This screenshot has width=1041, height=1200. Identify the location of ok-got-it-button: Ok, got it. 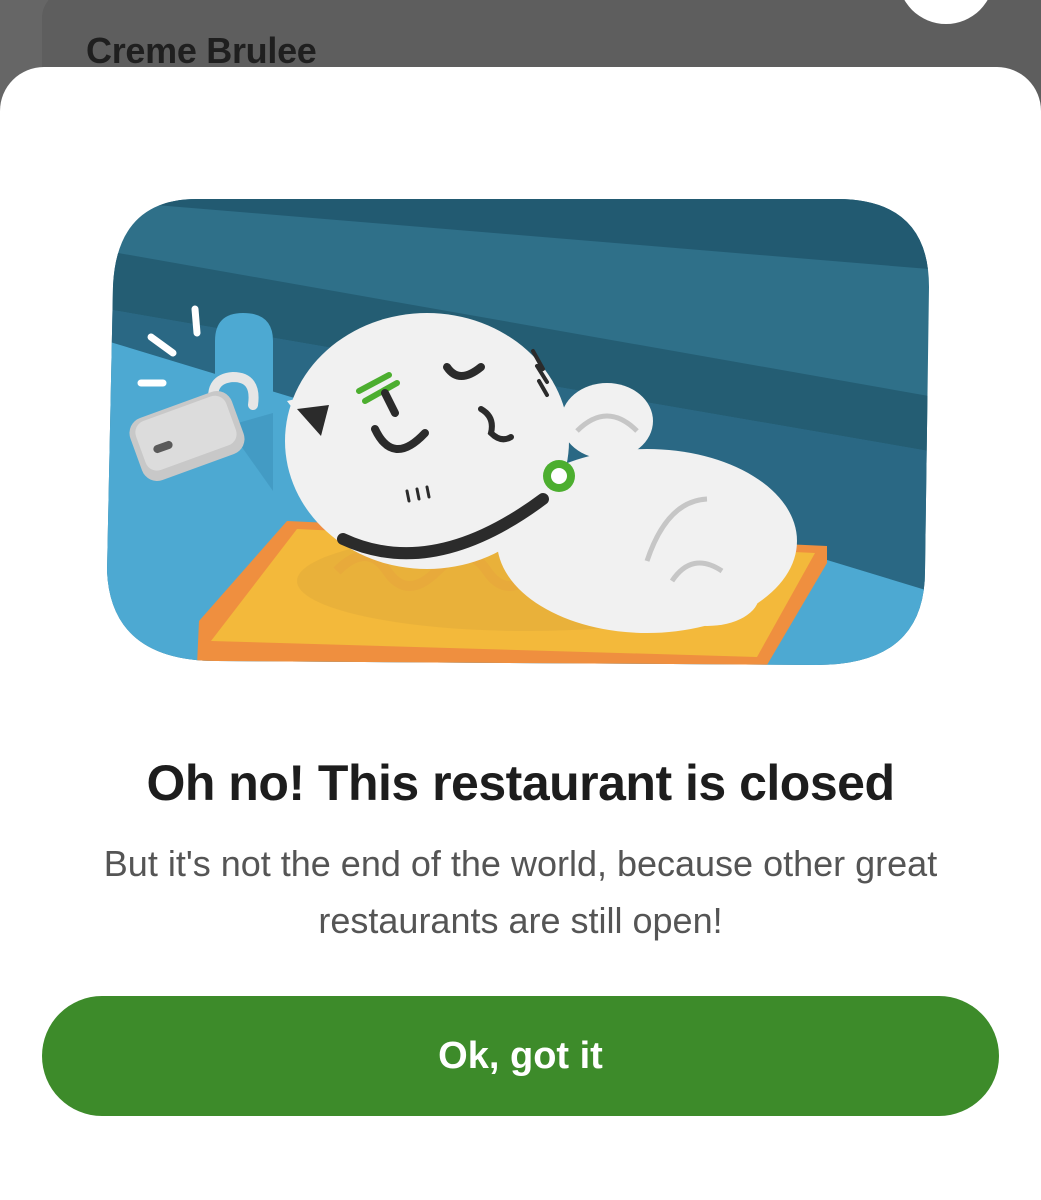
(520, 1056).